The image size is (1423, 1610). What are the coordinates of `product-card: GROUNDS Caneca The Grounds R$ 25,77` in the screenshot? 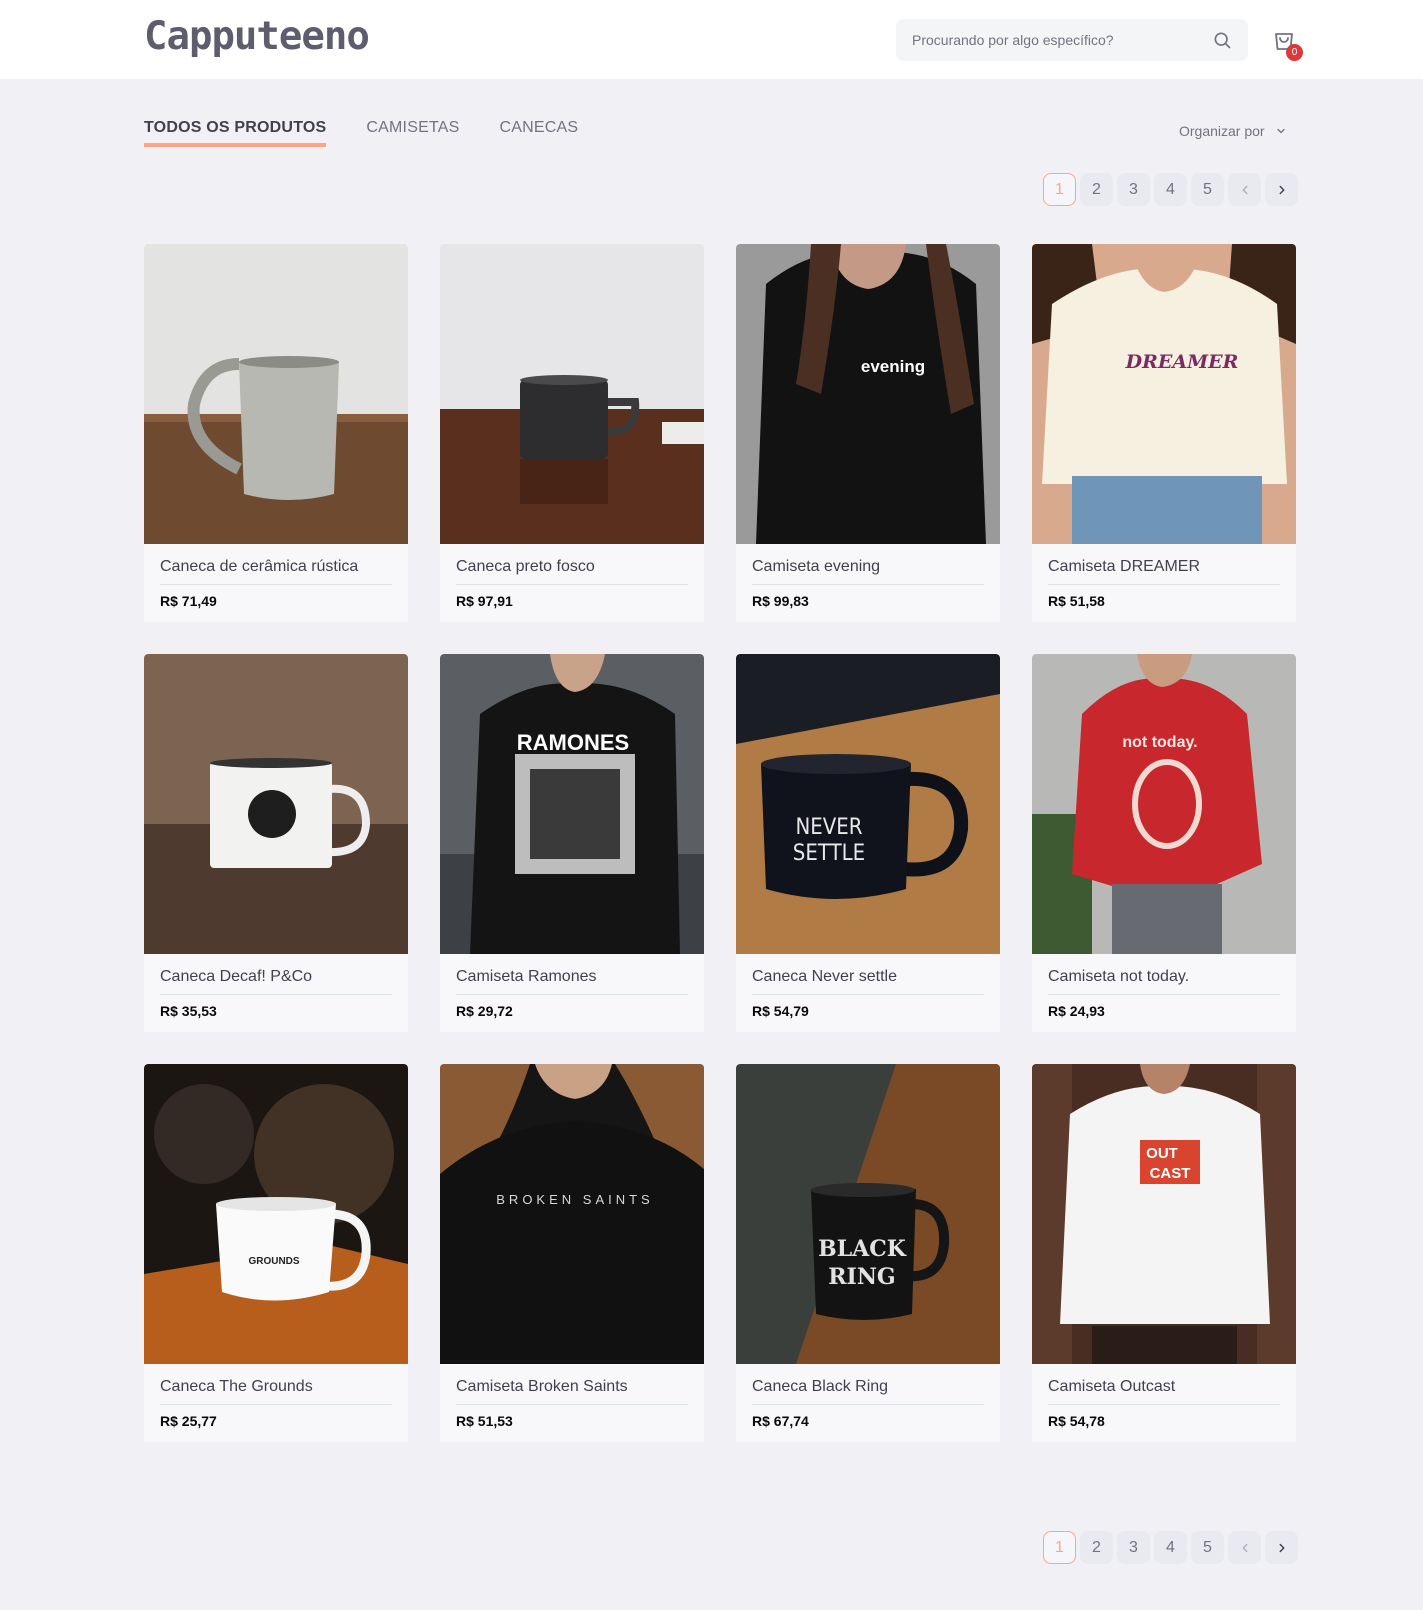 It's located at (276, 1253).